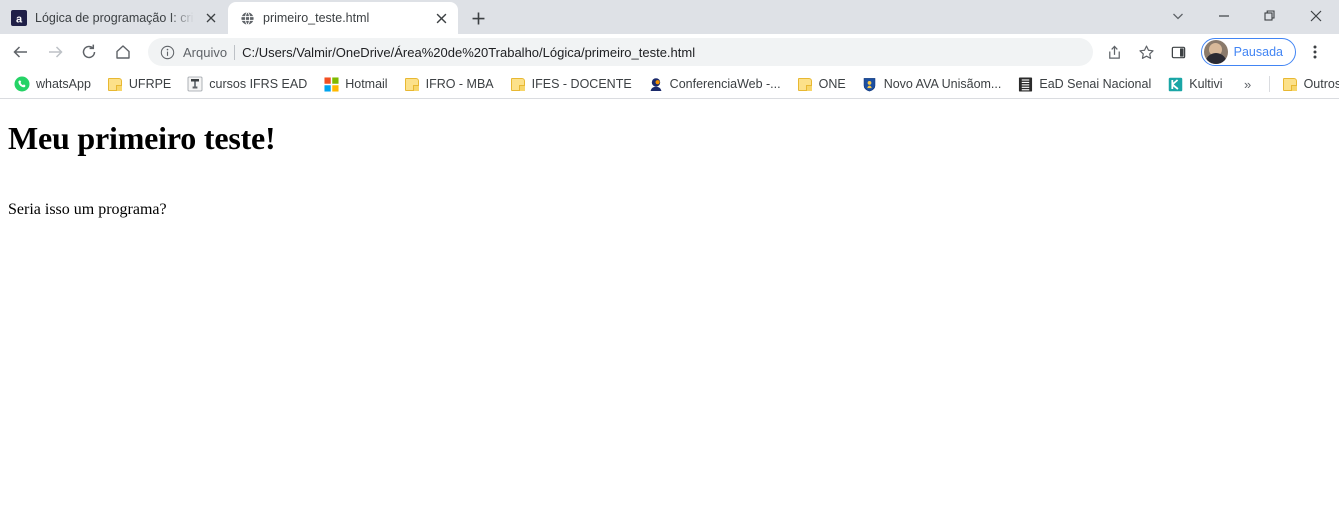 The height and width of the screenshot is (522, 1339). I want to click on bookmark-ifes-docente: IFES - DOCENTE, so click(571, 84).